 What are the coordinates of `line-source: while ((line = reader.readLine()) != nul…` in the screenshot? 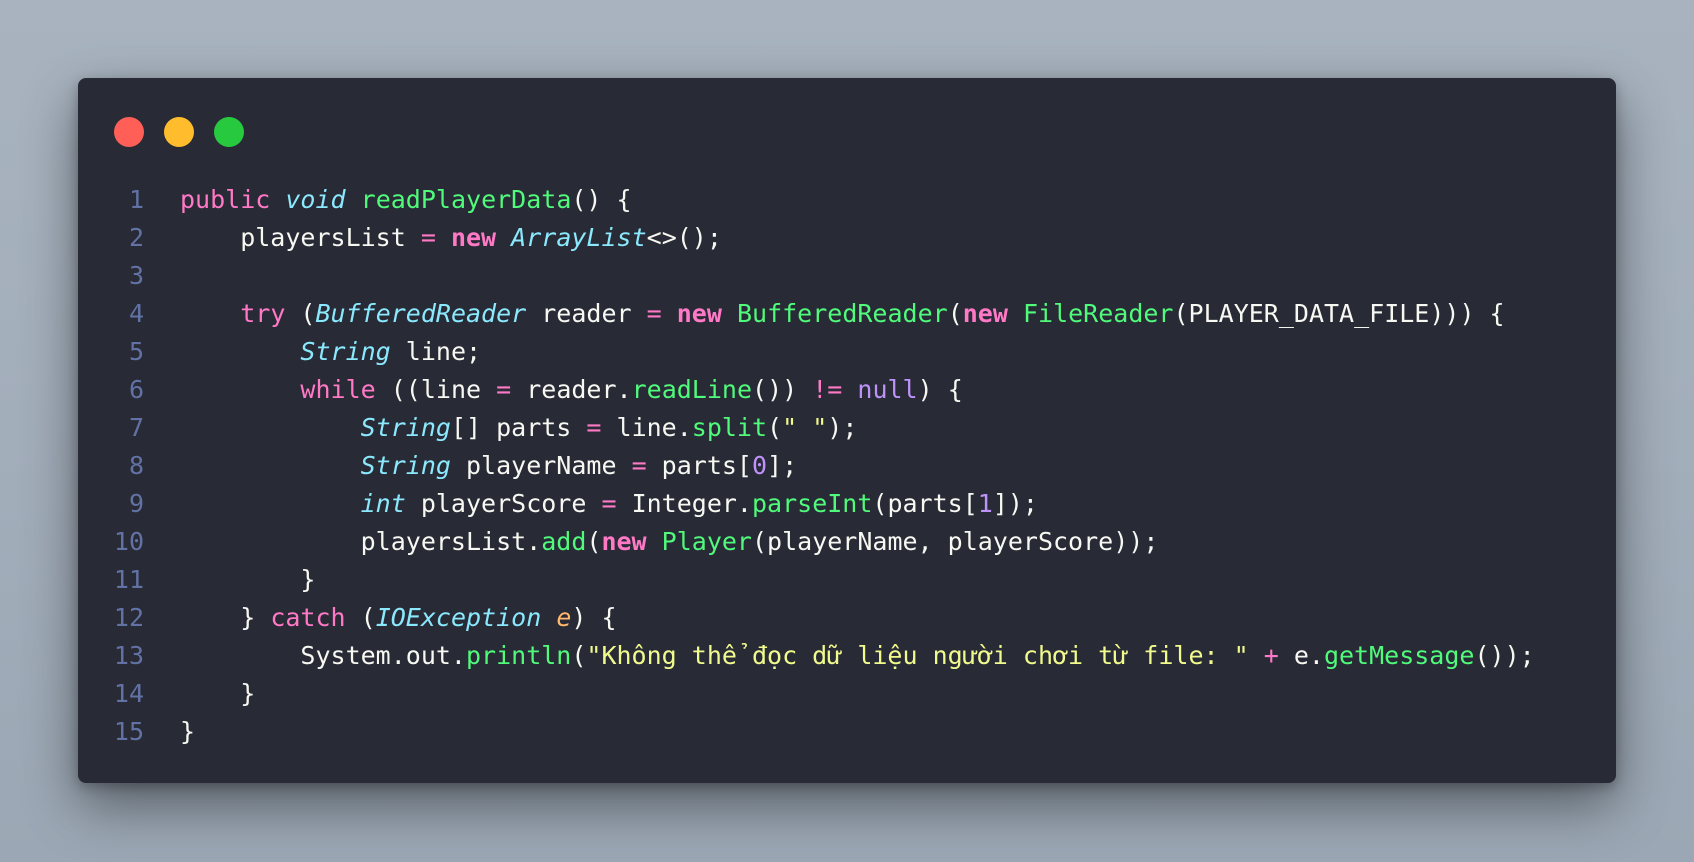 It's located at (571, 390).